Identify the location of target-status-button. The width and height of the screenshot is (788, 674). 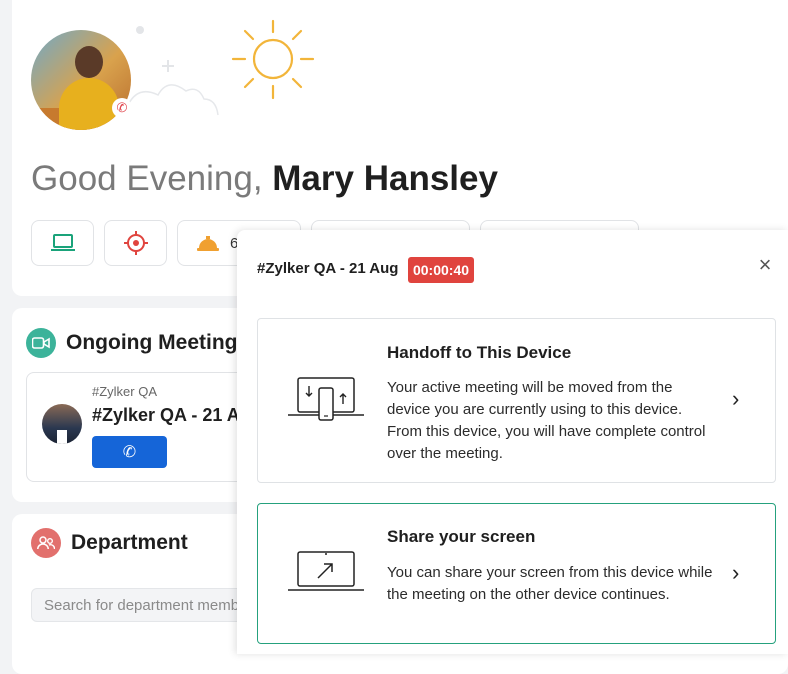
(135, 243).